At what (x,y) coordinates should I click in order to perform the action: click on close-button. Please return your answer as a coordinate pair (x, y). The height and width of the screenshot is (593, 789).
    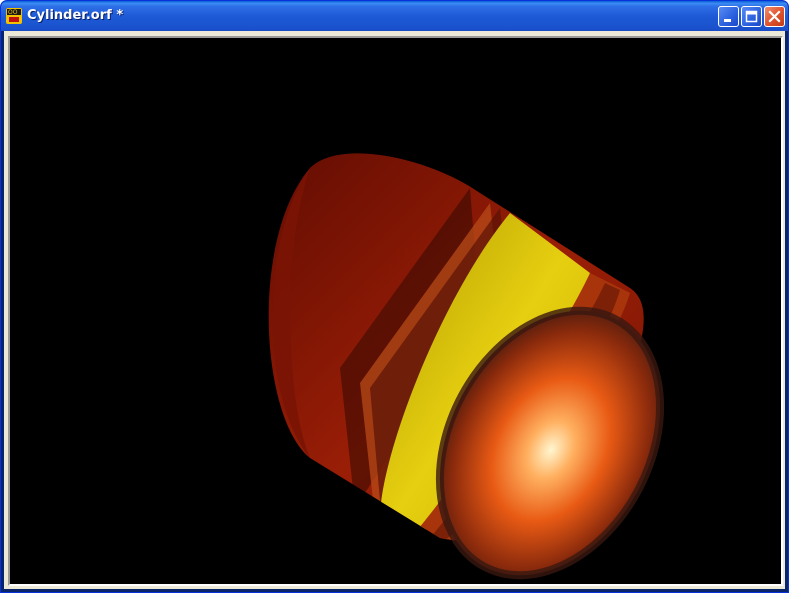
    Looking at the image, I should click on (774, 16).